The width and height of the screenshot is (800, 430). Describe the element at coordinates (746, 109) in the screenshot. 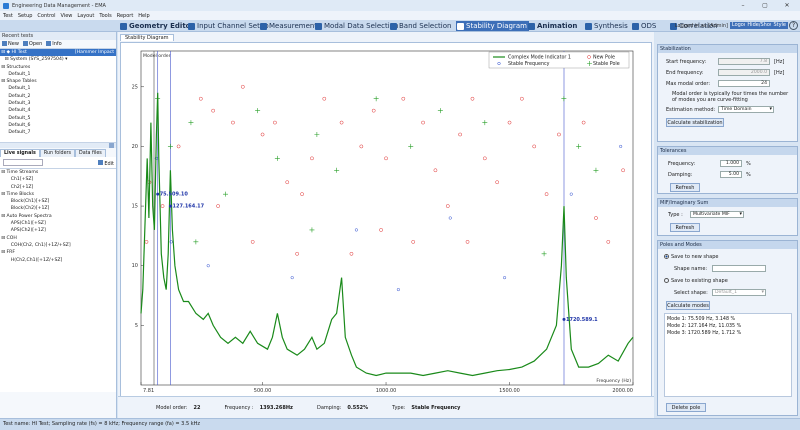

I see `estimation-method-dropdown: Time Domain` at that location.